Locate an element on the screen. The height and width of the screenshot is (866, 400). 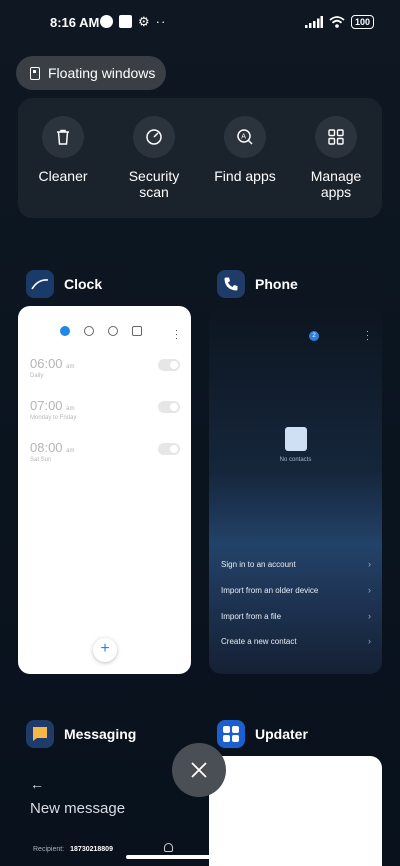
security-scan-button: Security scan is located at coordinates (154, 158).